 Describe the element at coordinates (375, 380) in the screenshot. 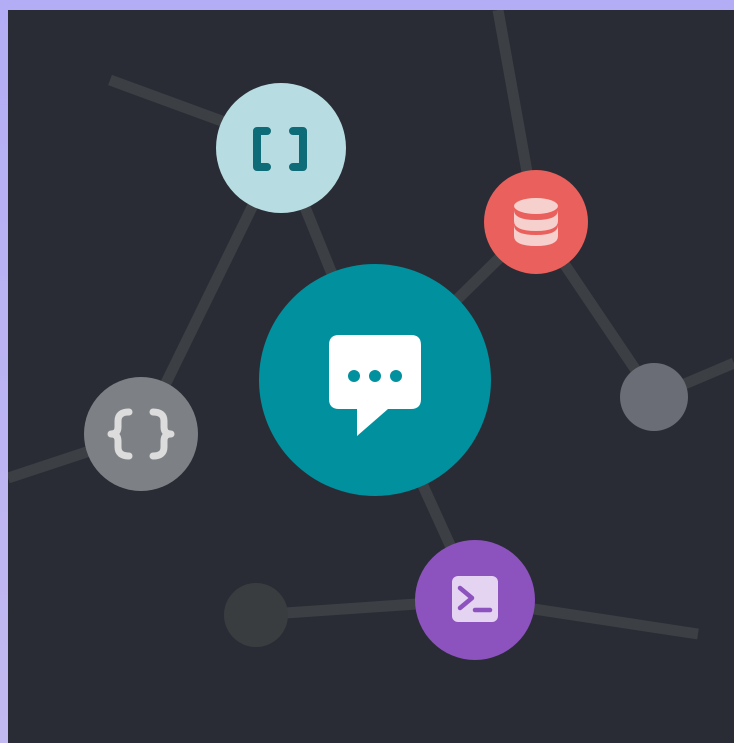

I see `node-chat` at that location.